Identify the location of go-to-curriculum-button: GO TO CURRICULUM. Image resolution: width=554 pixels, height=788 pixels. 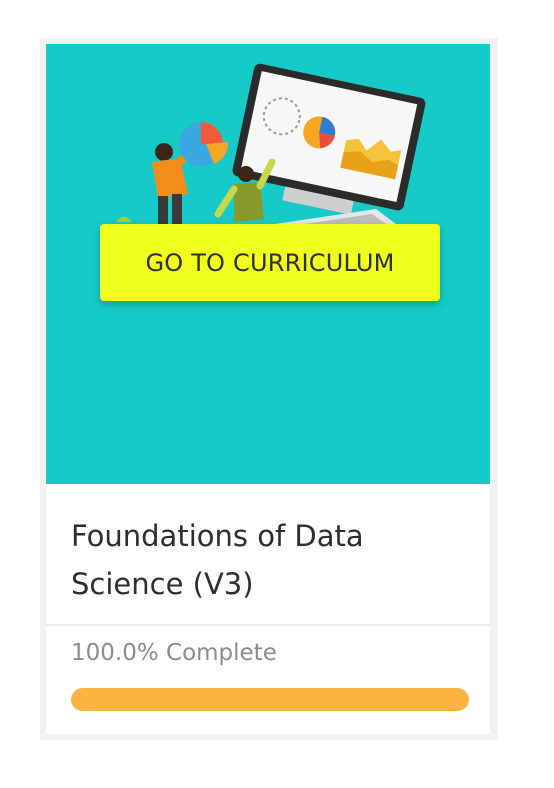
(270, 262).